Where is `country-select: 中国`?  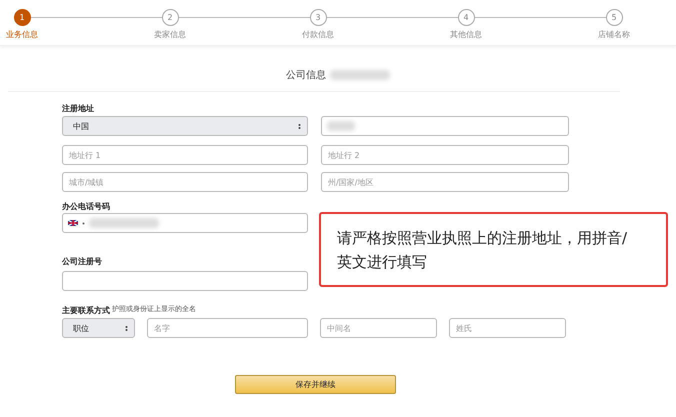
country-select: 中国 is located at coordinates (185, 126).